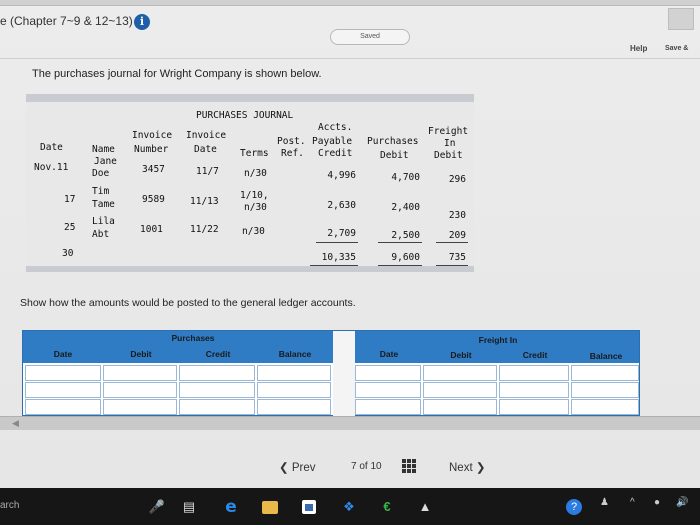  I want to click on app-icon-2: ▲, so click(425, 507).